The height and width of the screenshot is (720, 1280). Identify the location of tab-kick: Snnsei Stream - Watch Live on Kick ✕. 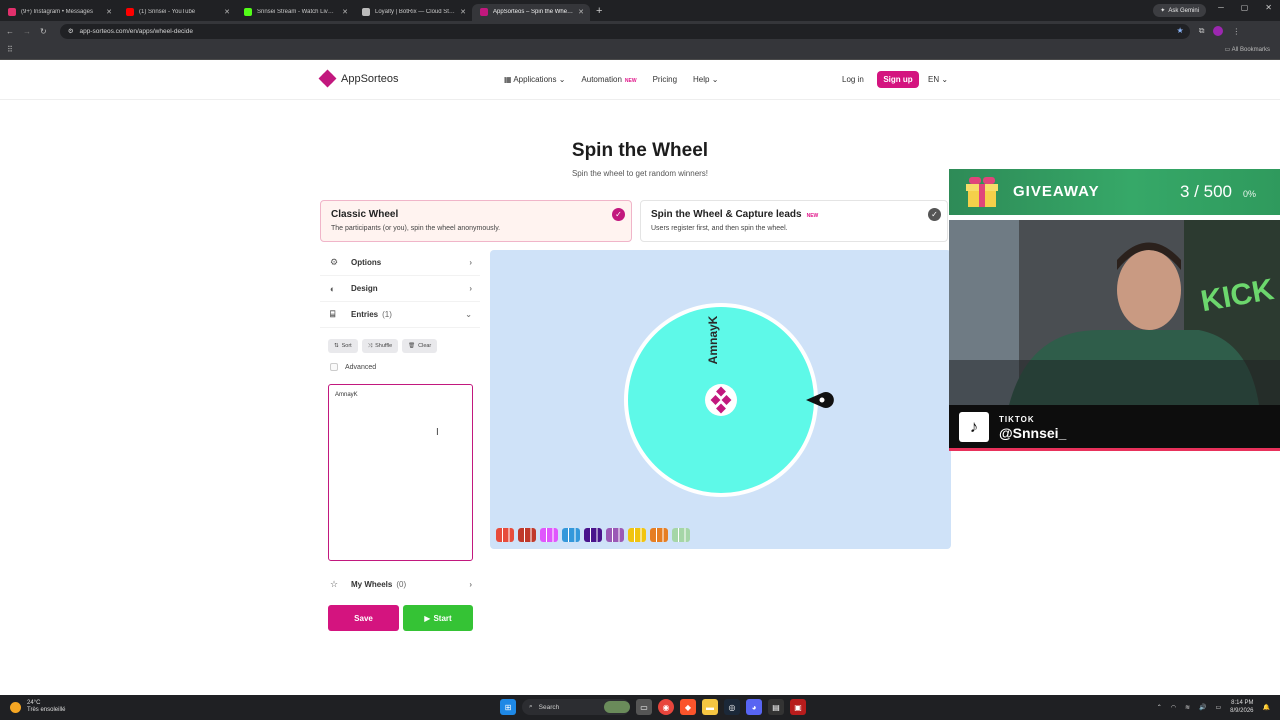
(295, 12).